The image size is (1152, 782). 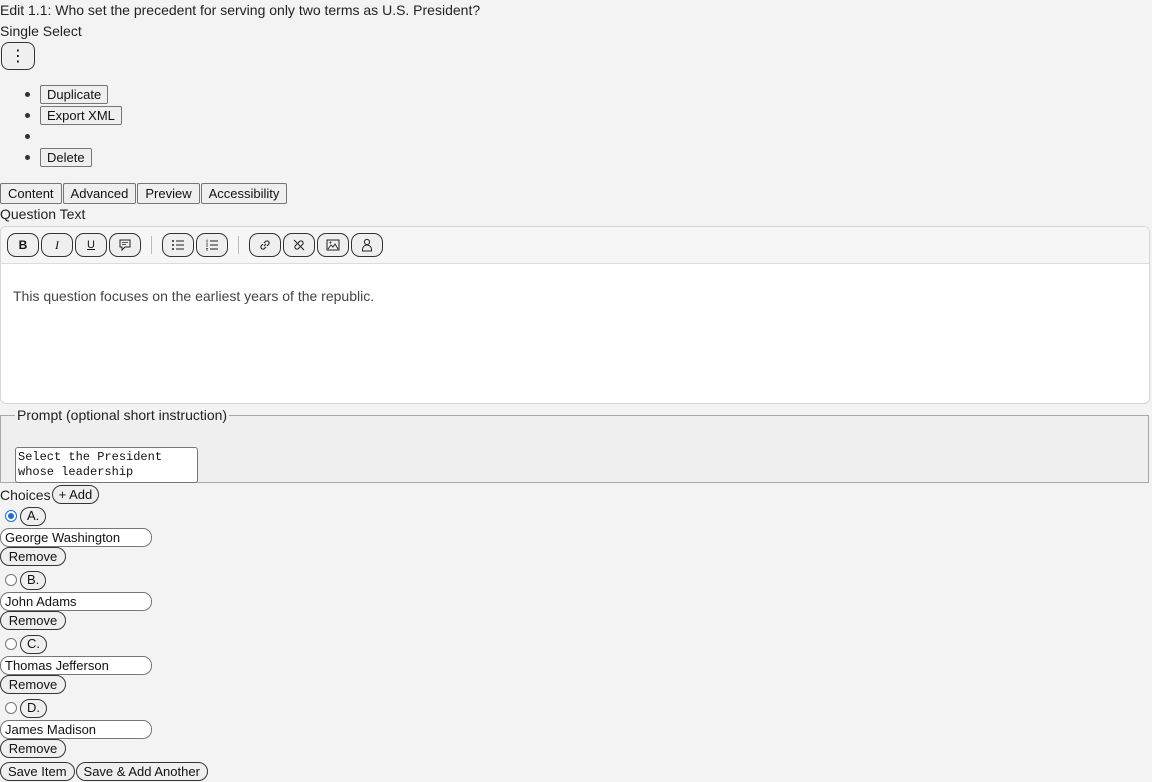 I want to click on choice-item: A. Remove, so click(x=76, y=536).